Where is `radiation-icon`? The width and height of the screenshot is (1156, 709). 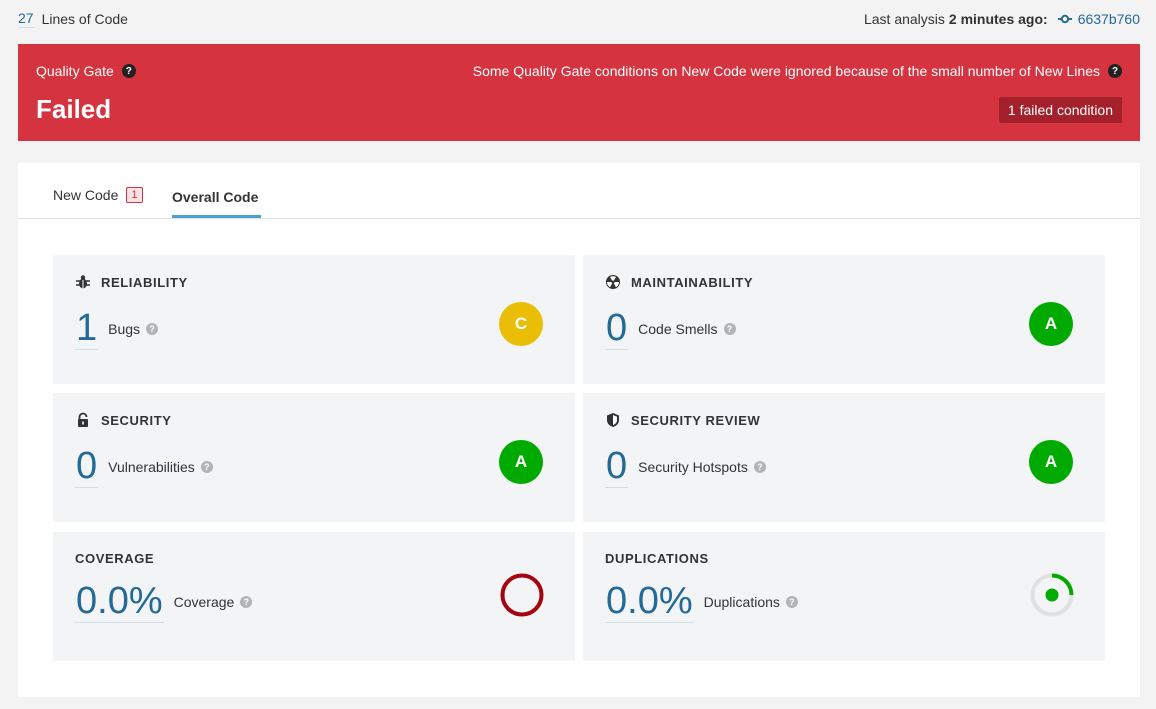
radiation-icon is located at coordinates (613, 282).